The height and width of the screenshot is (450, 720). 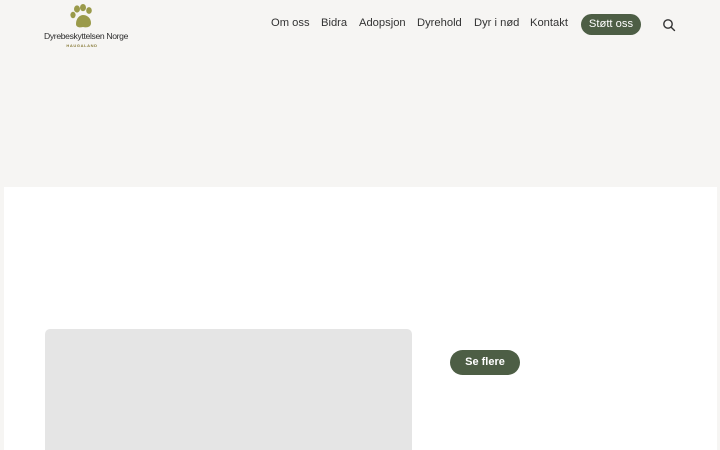 What do you see at coordinates (439, 23) in the screenshot?
I see `nav-item-dyrehold: Dyrehold` at bounding box center [439, 23].